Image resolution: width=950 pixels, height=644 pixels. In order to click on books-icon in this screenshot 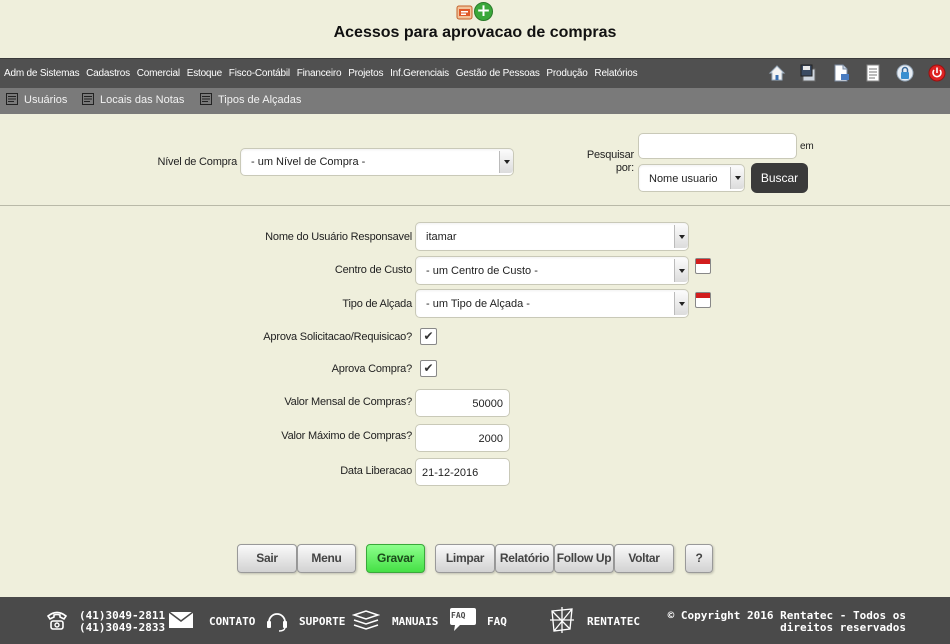, I will do `click(366, 620)`.